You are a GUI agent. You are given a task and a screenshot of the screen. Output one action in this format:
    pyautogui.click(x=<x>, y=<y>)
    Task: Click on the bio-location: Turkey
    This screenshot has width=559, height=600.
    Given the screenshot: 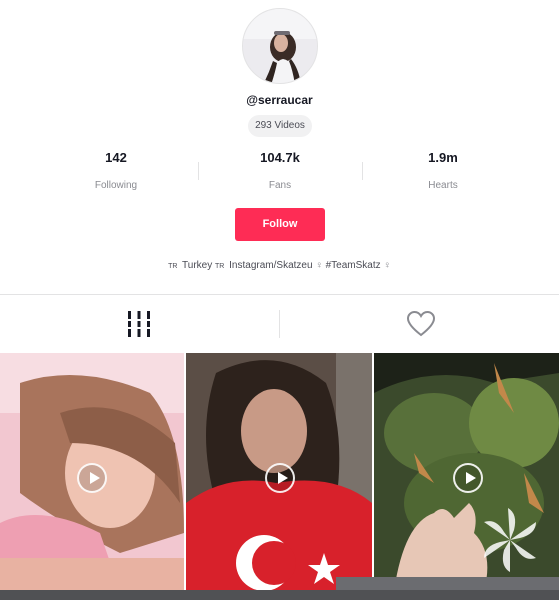 What is the action you would take?
    pyautogui.click(x=197, y=265)
    